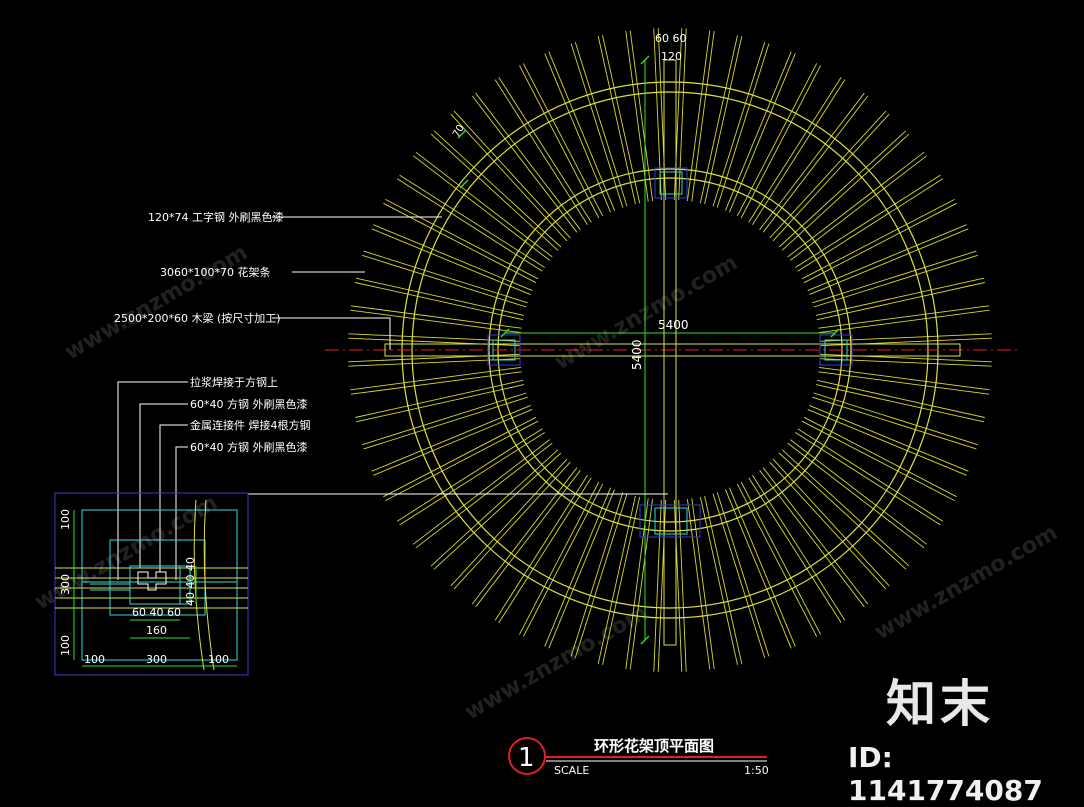 Image resolution: width=1084 pixels, height=807 pixels. What do you see at coordinates (249, 447) in the screenshot?
I see `detail-label-4: 60*40 方钢 外刷黑色漆` at bounding box center [249, 447].